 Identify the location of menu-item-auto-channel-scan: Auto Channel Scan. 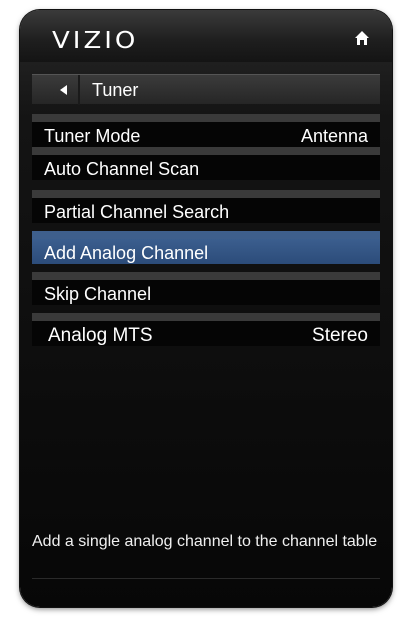
(206, 163).